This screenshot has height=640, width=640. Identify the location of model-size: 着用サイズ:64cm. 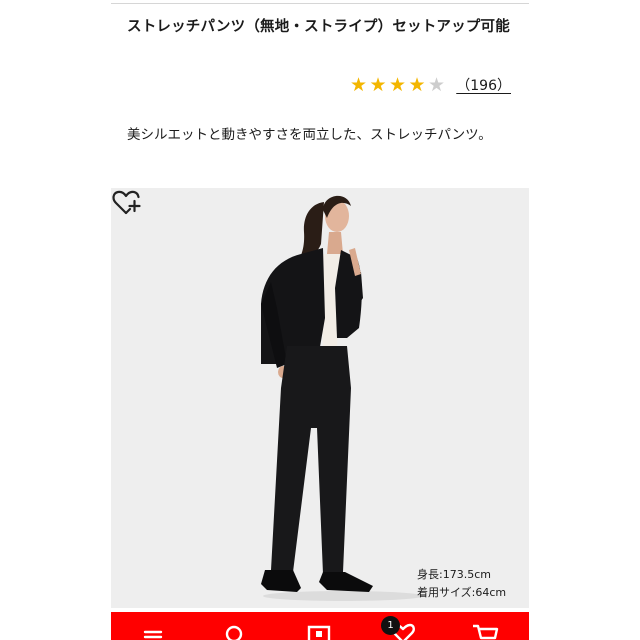
(462, 592).